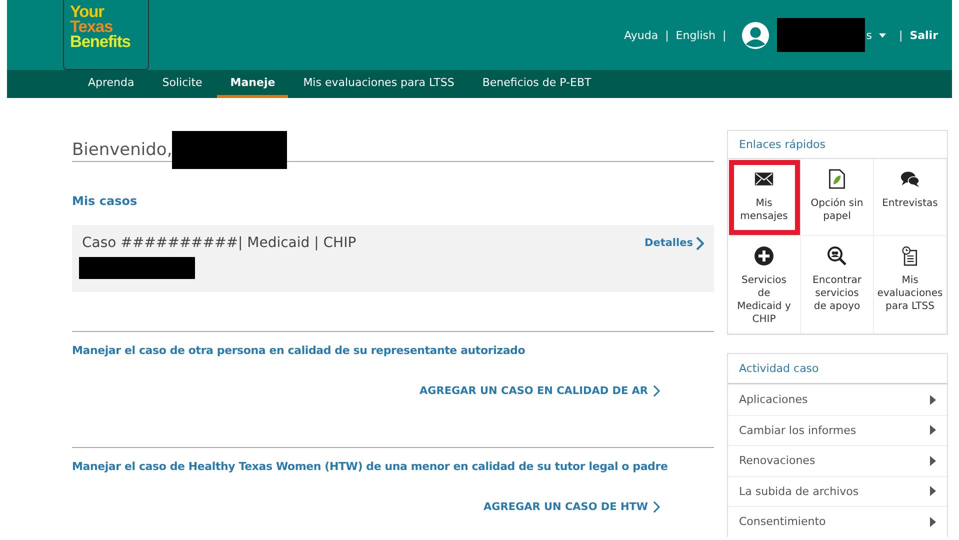 This screenshot has height=540, width=959. Describe the element at coordinates (755, 35) in the screenshot. I see `avatar-icon` at that location.